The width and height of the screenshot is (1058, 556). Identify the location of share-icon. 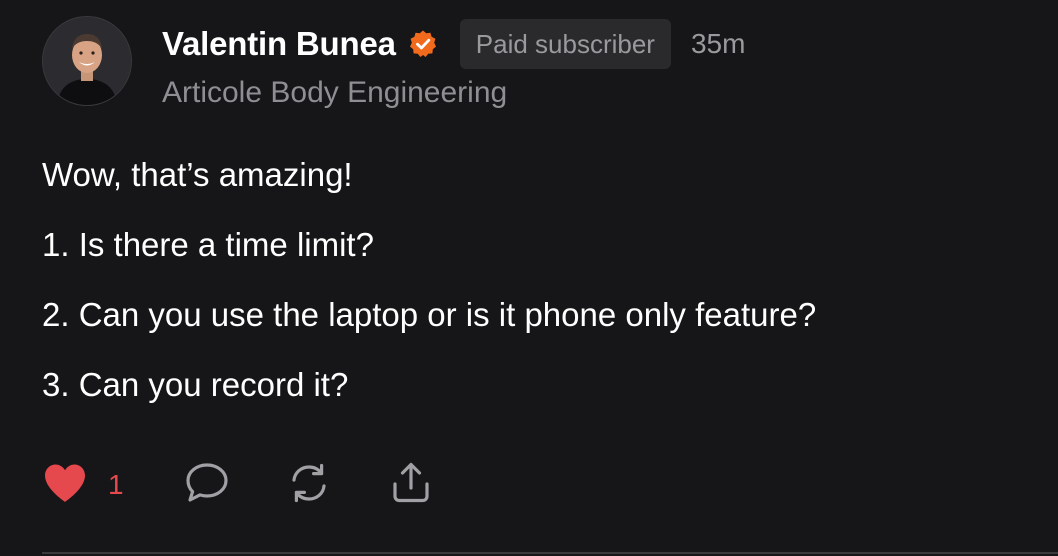
(411, 485).